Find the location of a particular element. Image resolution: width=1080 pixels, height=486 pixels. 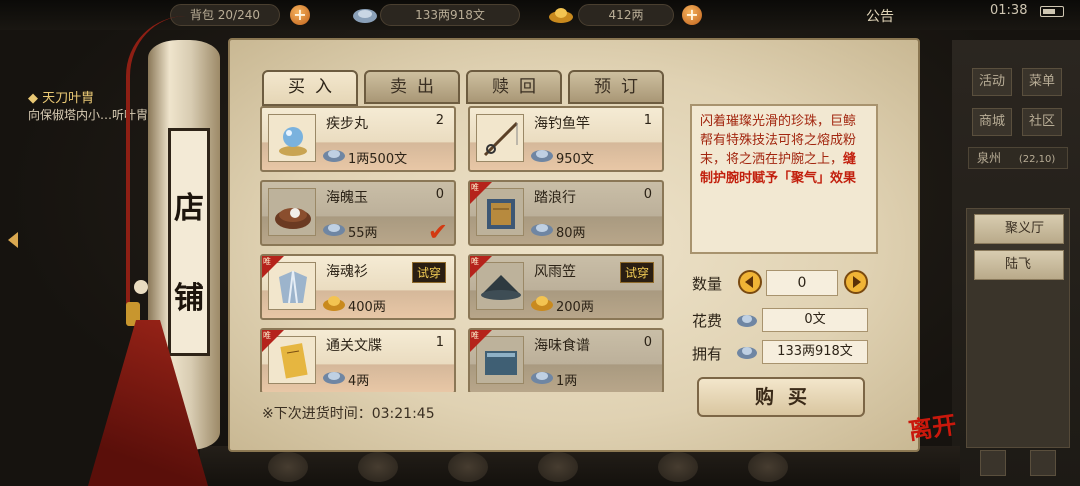

shop-title-char: 铺 is located at coordinates (189, 298).